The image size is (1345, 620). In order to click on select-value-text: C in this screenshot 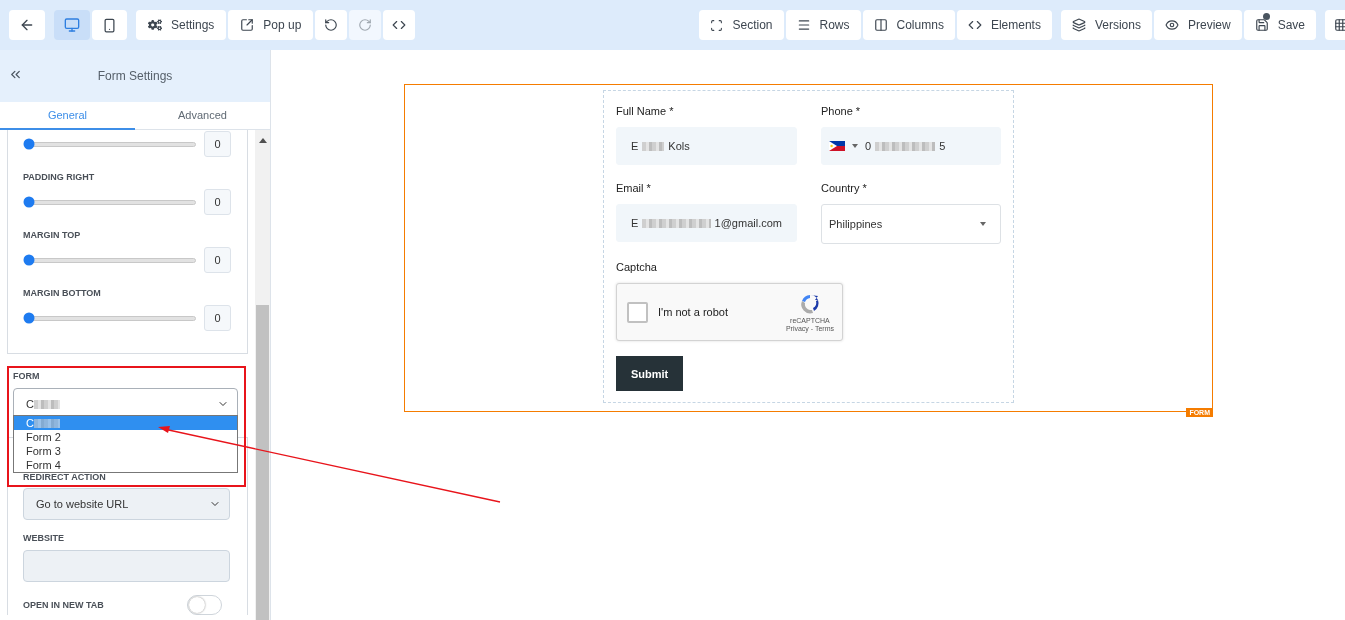, I will do `click(30, 404)`.